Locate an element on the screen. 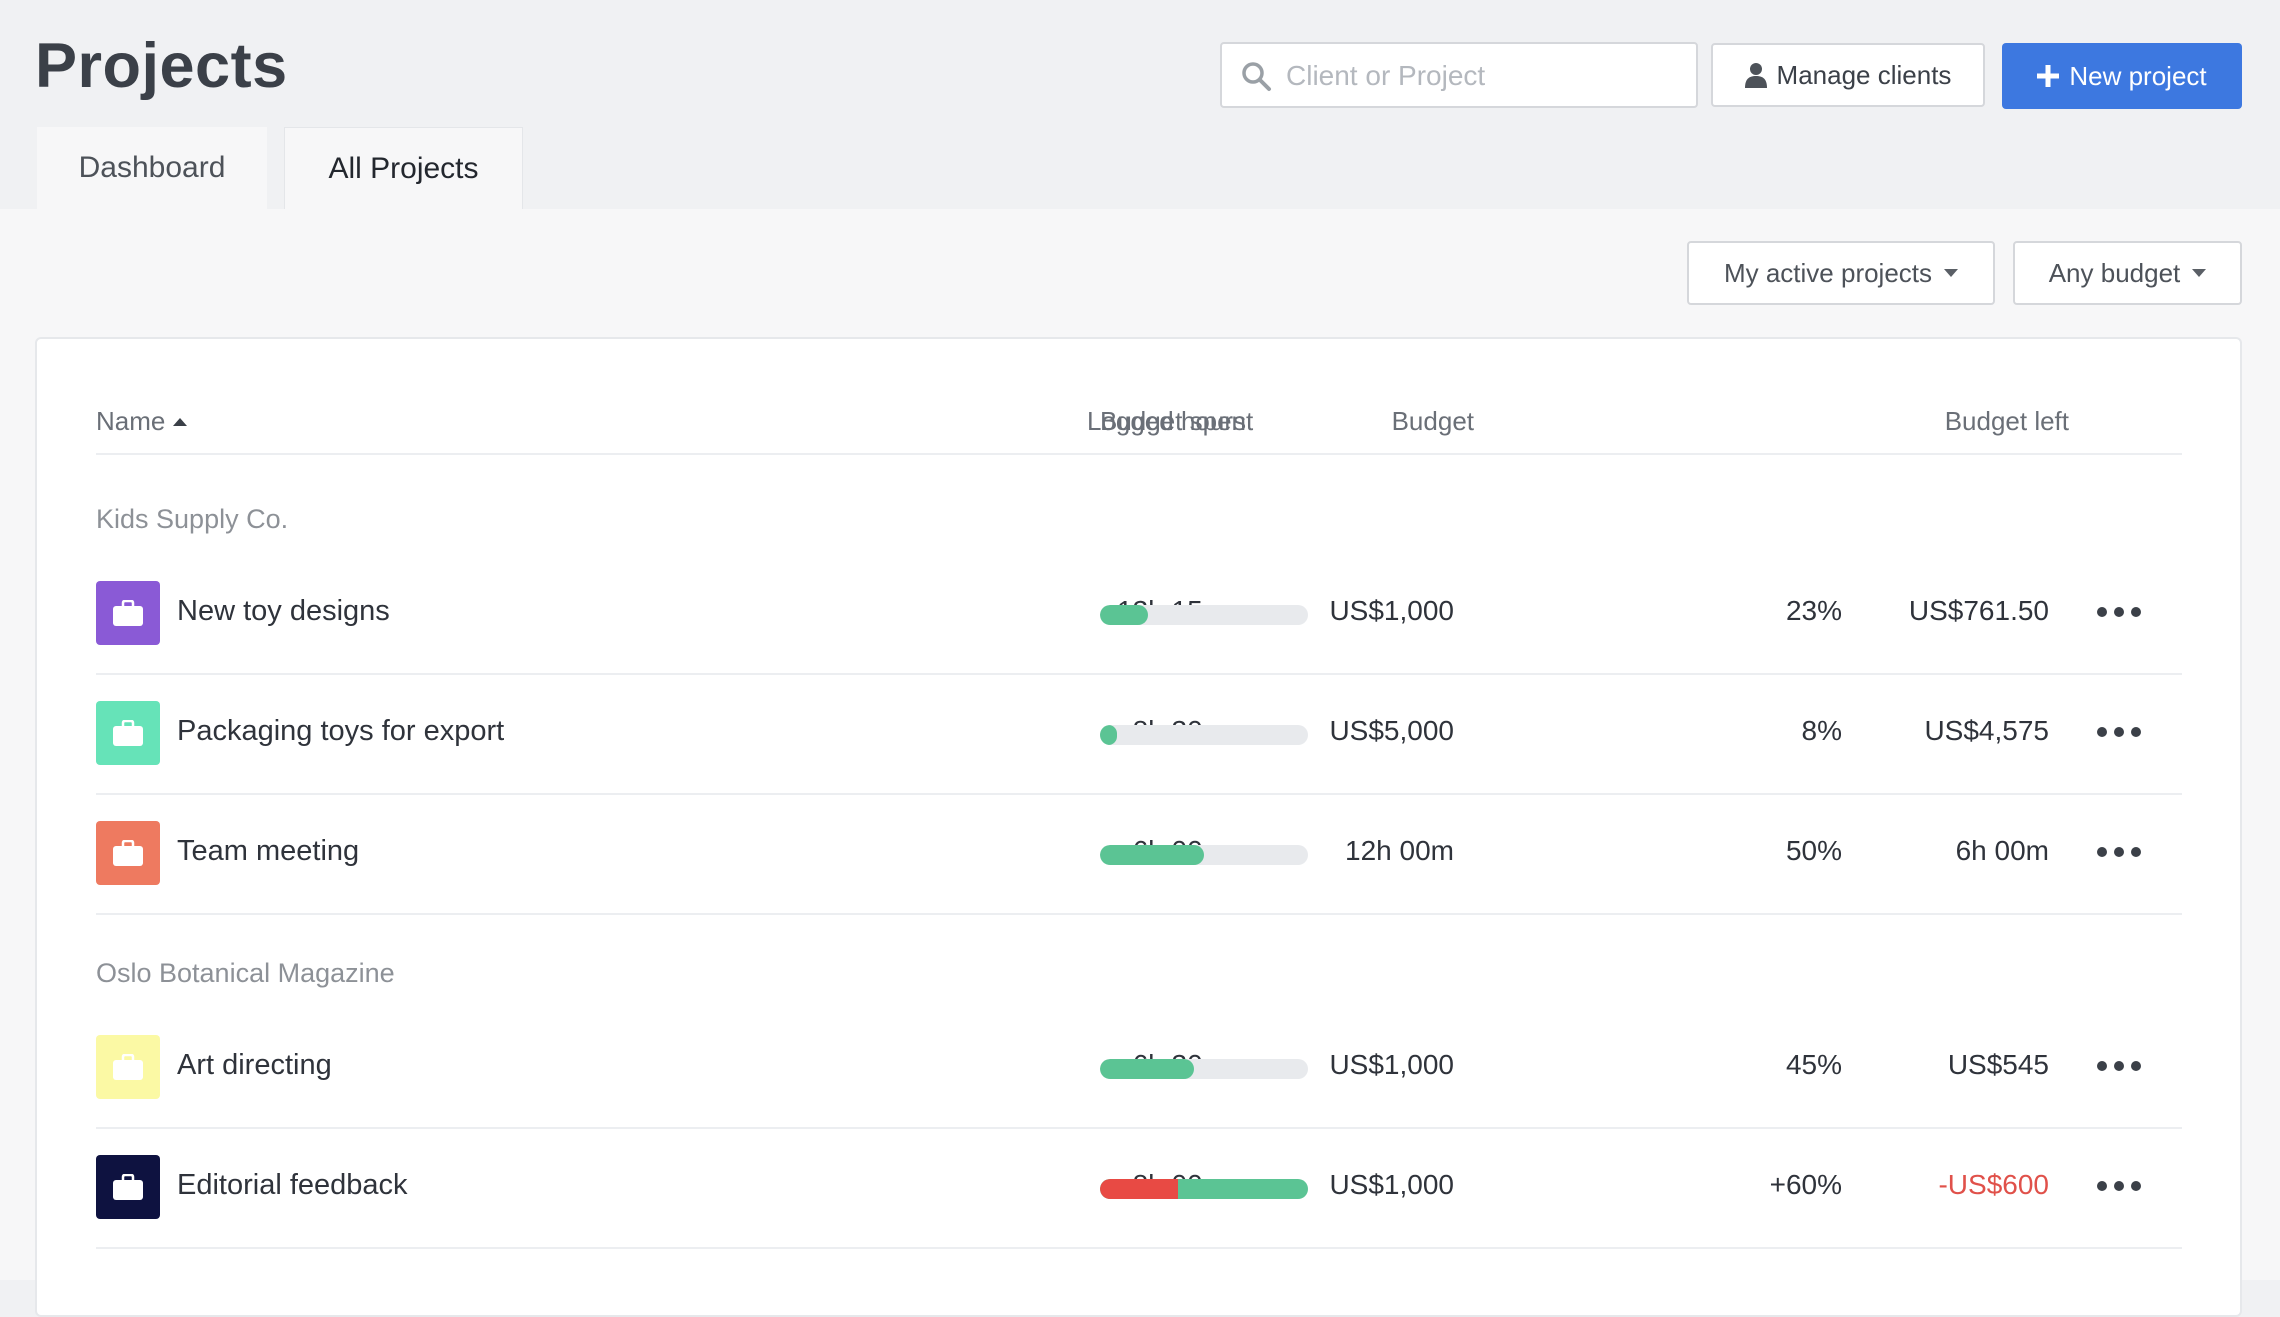  budget-left: US$761.50 is located at coordinates (1979, 611).